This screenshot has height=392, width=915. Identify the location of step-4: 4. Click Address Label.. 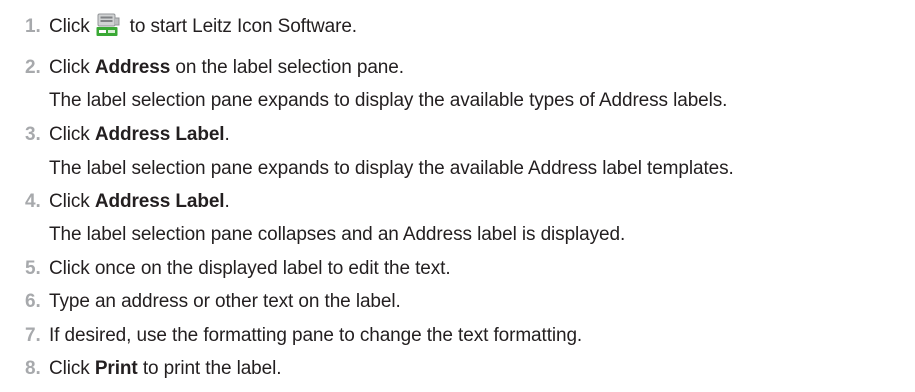
(127, 202).